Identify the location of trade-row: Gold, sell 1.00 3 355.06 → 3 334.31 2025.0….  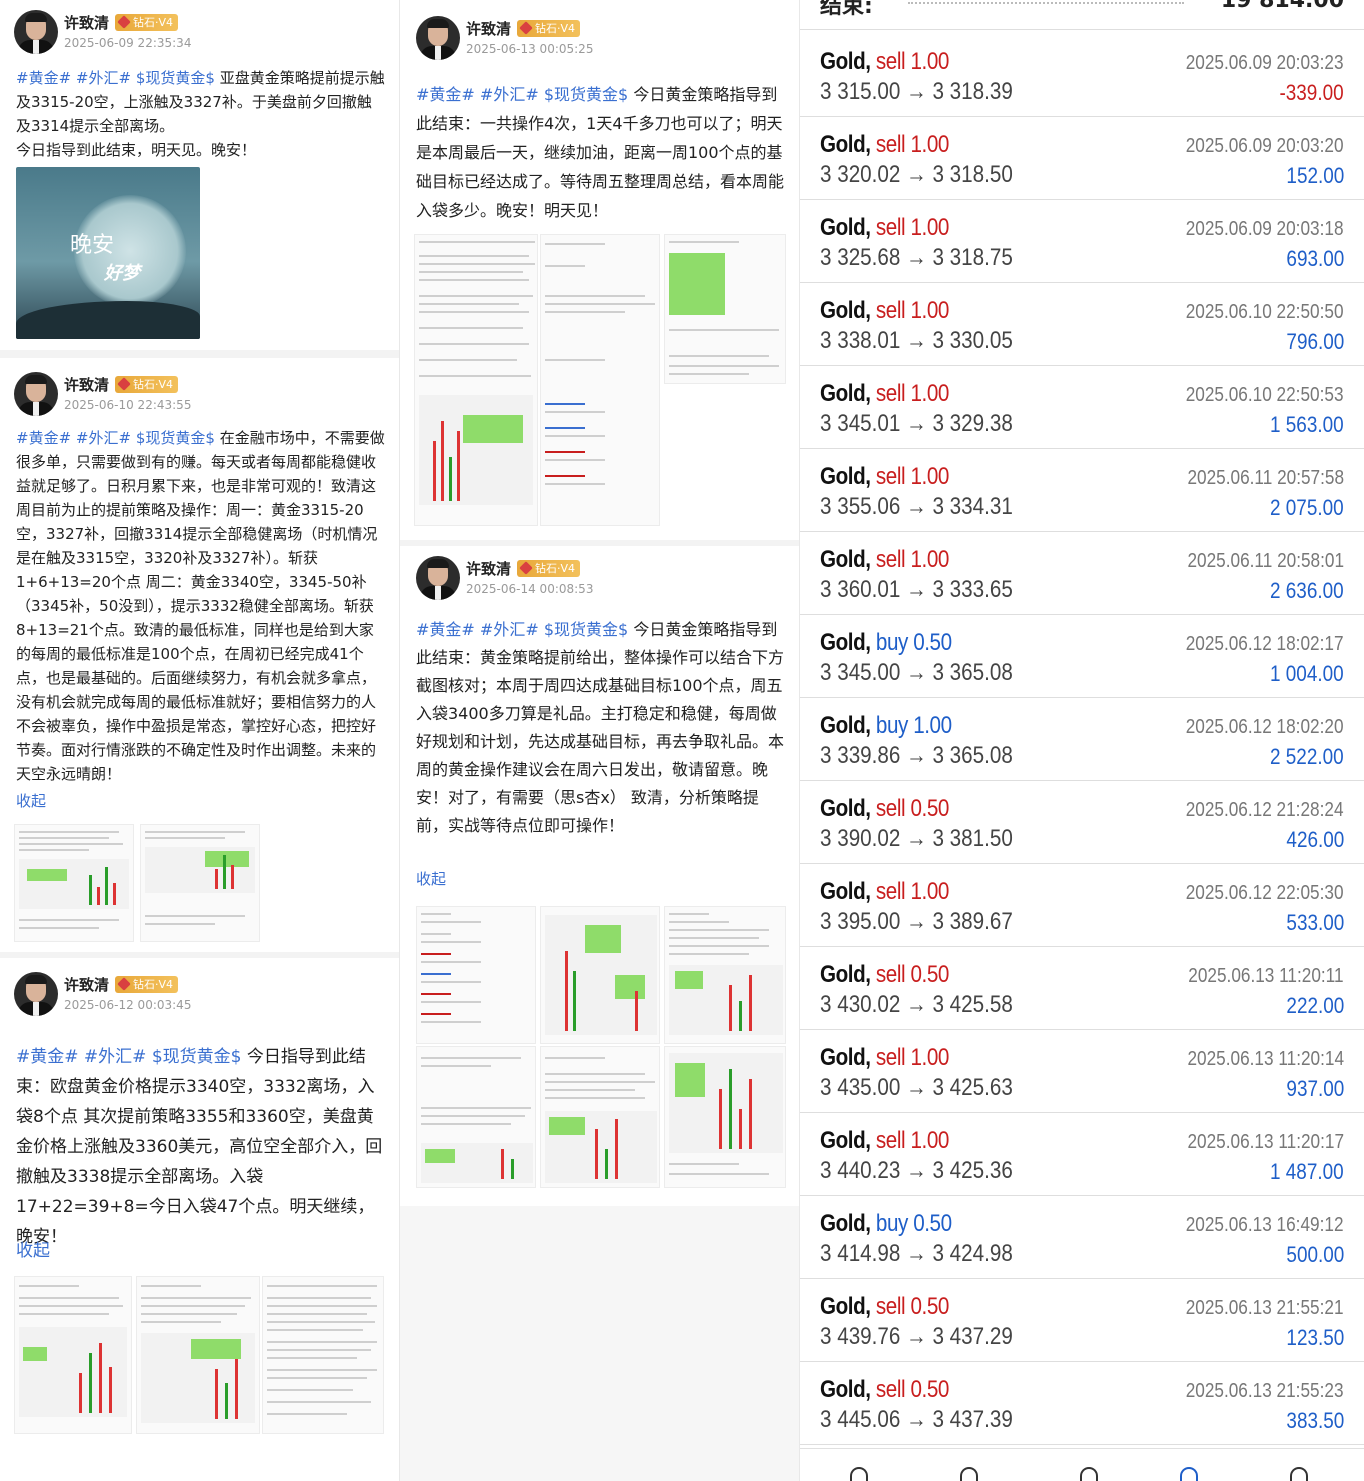
(1082, 490).